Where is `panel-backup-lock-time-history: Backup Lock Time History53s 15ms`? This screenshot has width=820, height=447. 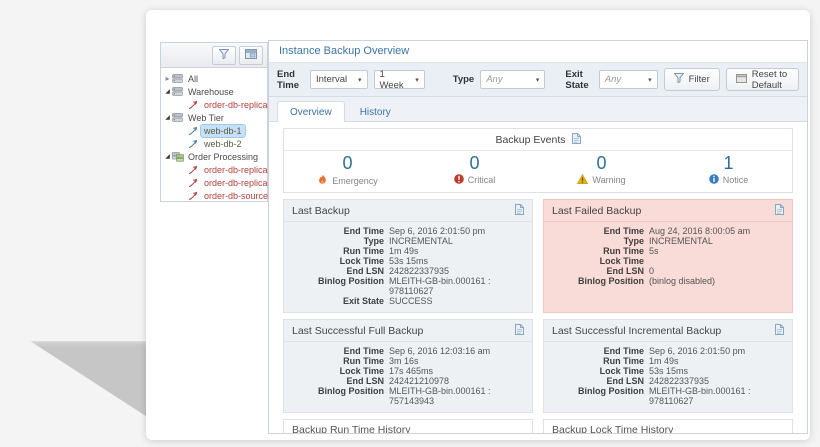
panel-backup-lock-time-history: Backup Lock Time History53s 15ms is located at coordinates (668, 426).